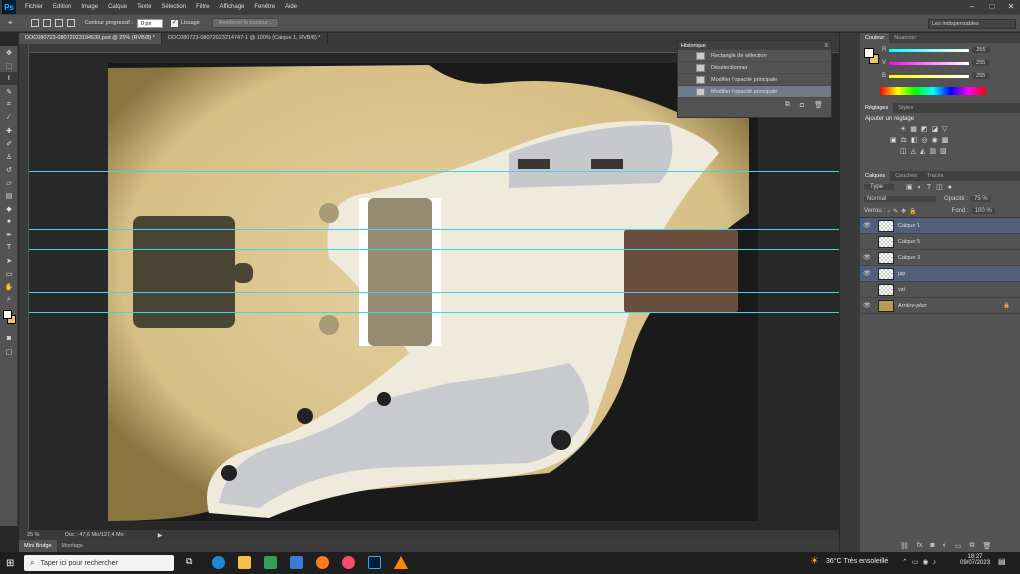 The height and width of the screenshot is (574, 1020). I want to click on lasso-tool-icon: ⌖, so click(10, 23).